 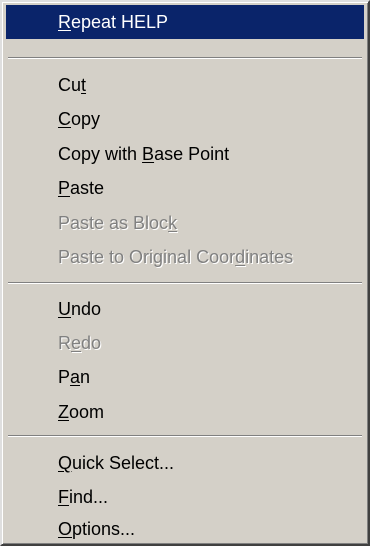 I want to click on menu-item-undo: Undo, so click(x=185, y=309).